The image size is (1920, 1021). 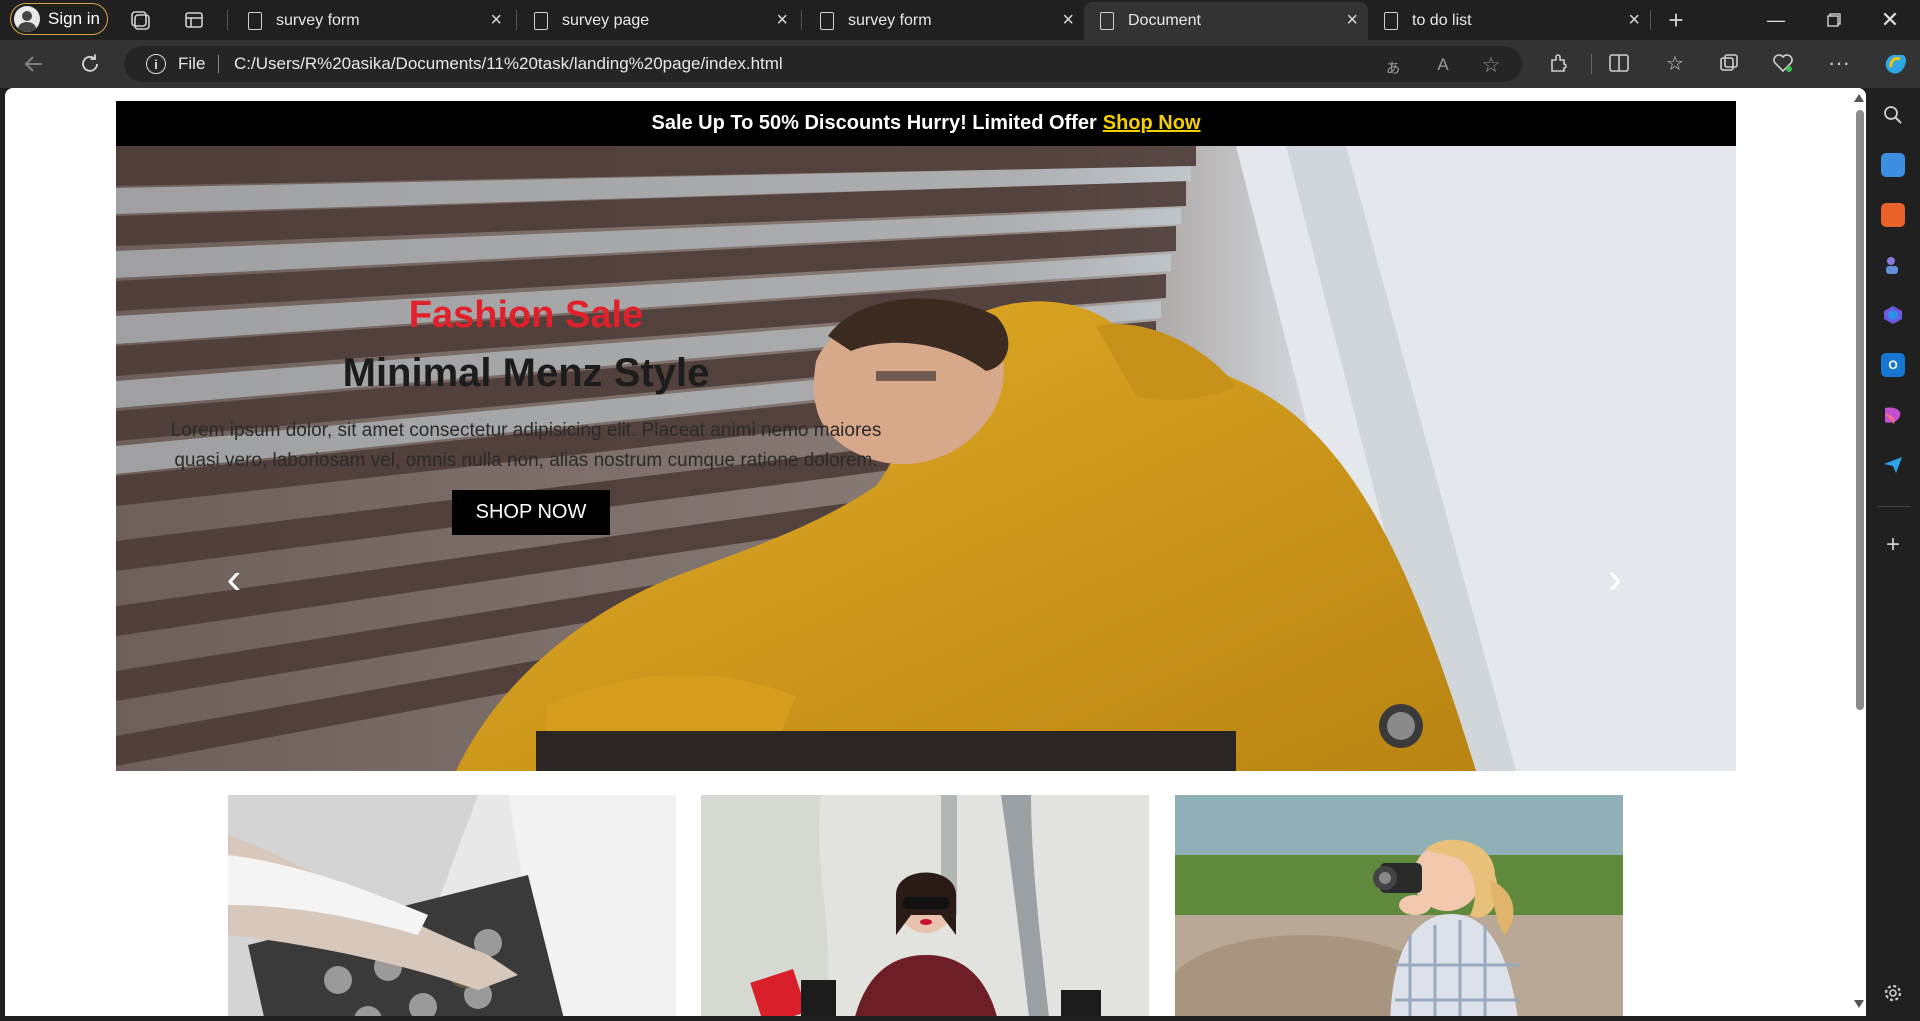 What do you see at coordinates (526, 373) in the screenshot?
I see `hero-headline: Minimal Menz Style` at bounding box center [526, 373].